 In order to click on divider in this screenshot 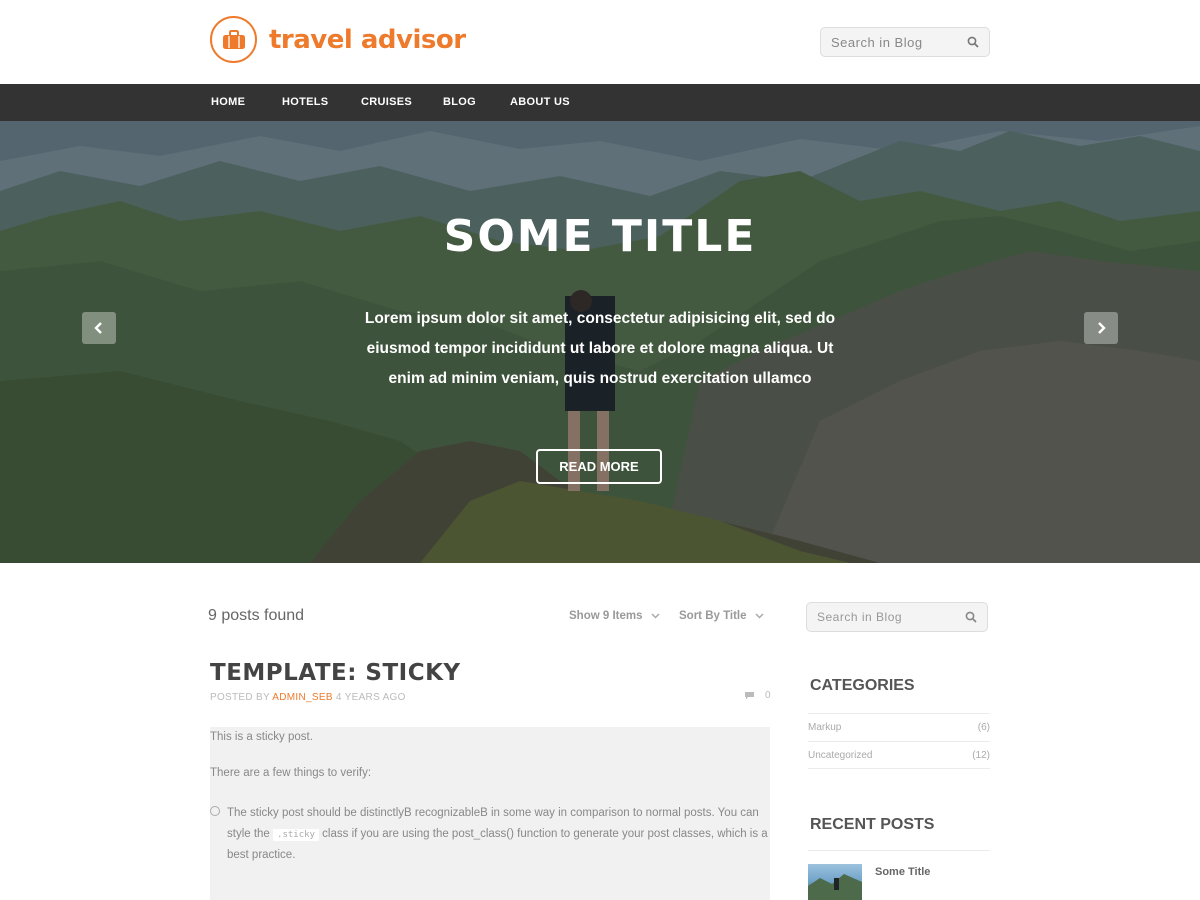, I will do `click(899, 850)`.